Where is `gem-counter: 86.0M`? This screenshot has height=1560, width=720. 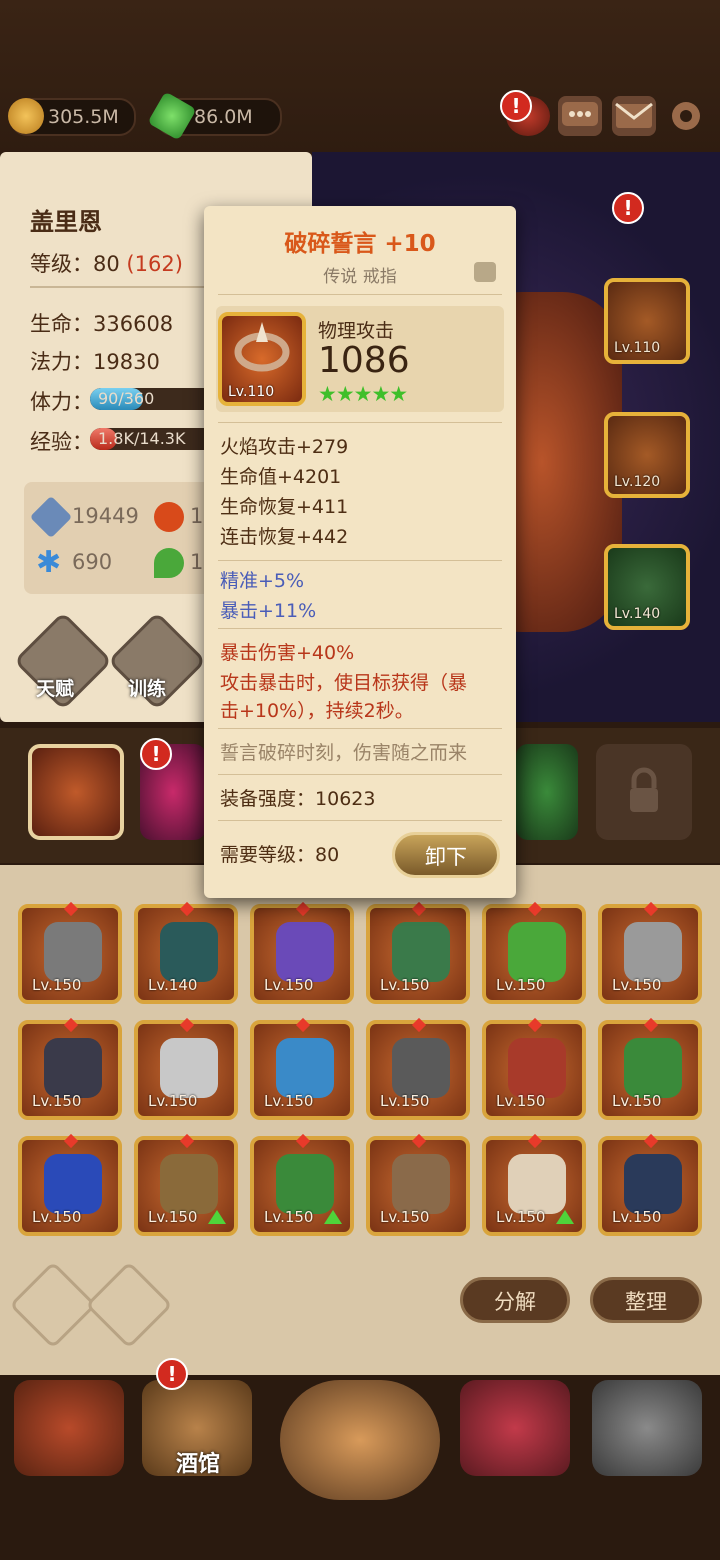 gem-counter: 86.0M is located at coordinates (214, 116).